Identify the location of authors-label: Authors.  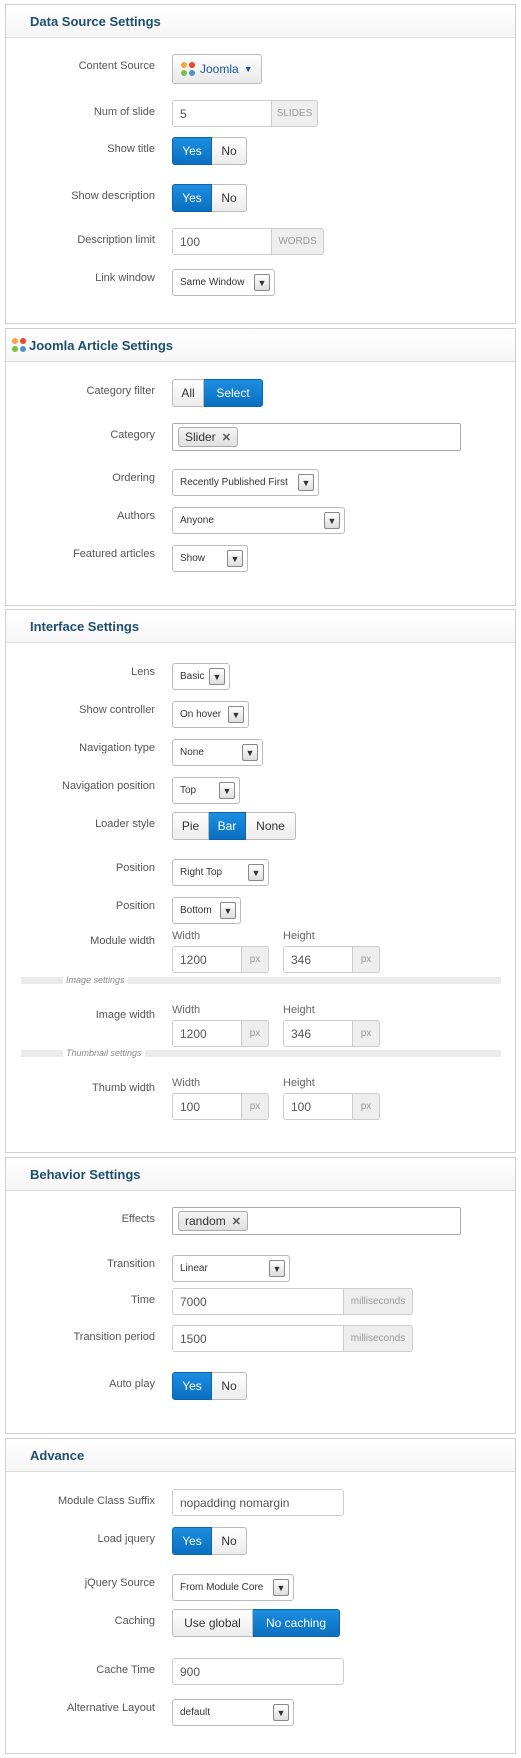
(136, 516).